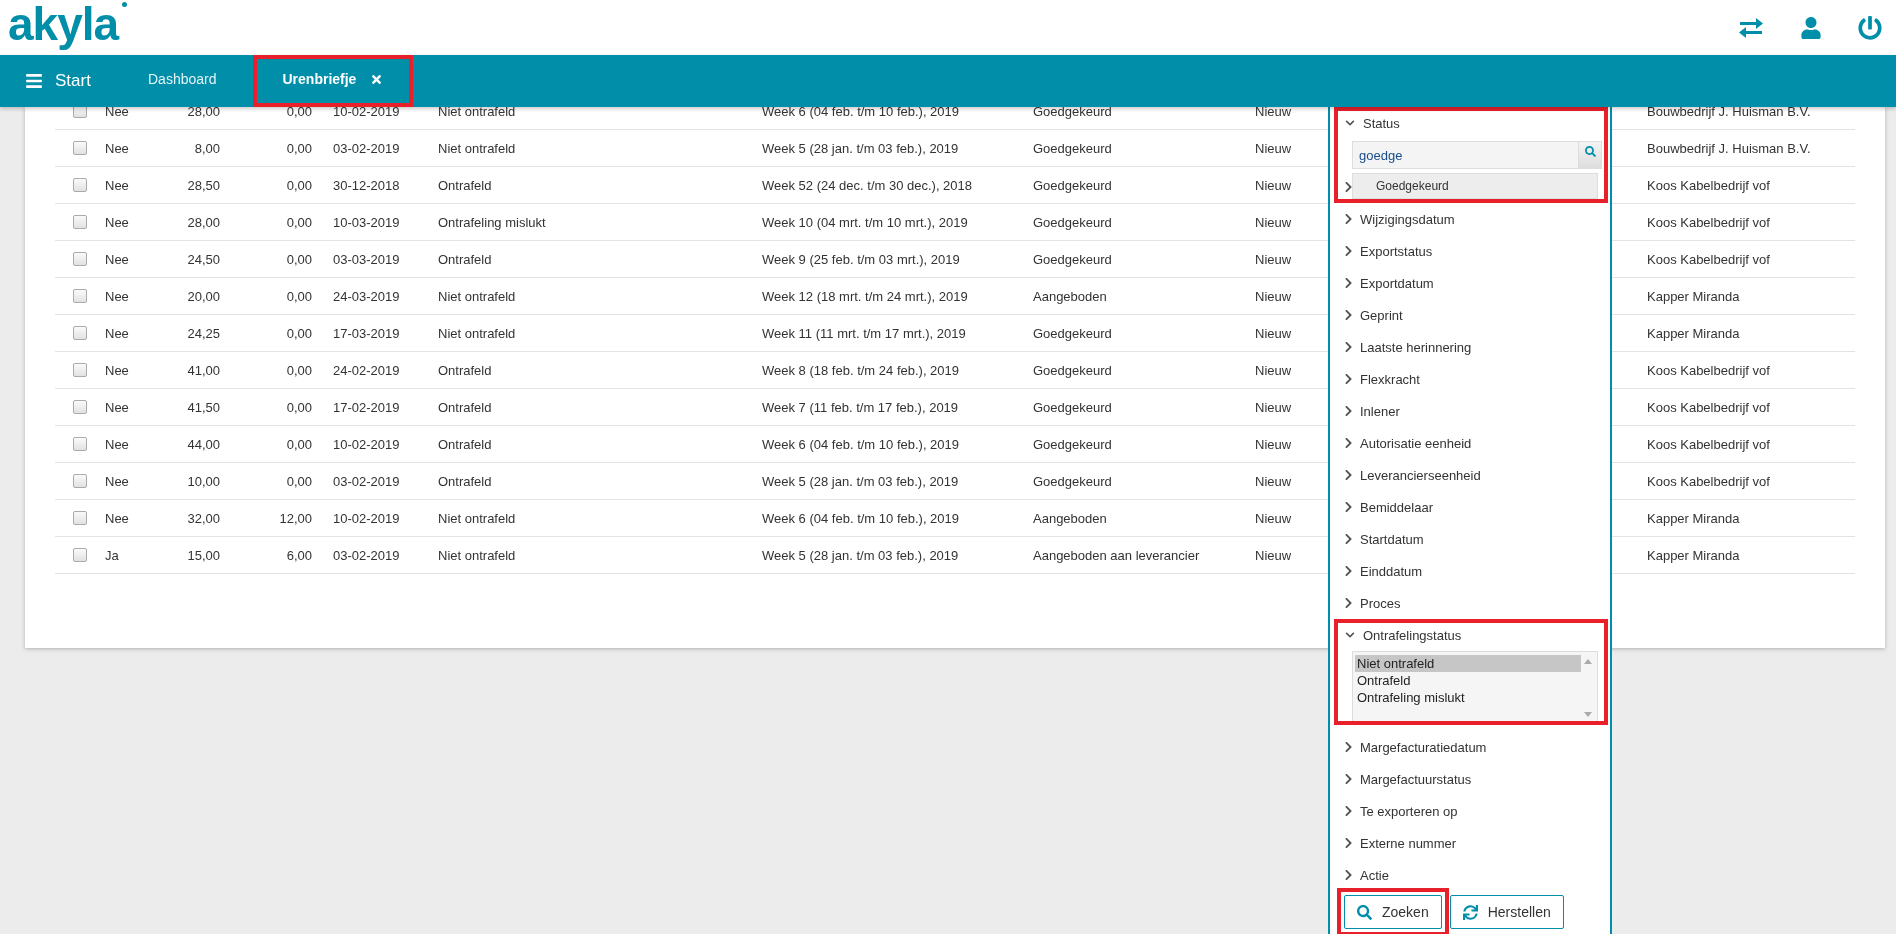 The image size is (1896, 934). What do you see at coordinates (1472, 507) in the screenshot?
I see `filter-header: Bemiddelaar` at bounding box center [1472, 507].